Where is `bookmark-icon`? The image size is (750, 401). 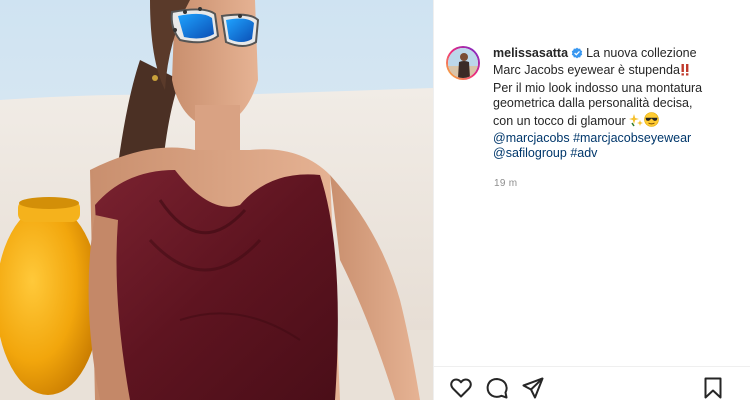 bookmark-icon is located at coordinates (713, 388).